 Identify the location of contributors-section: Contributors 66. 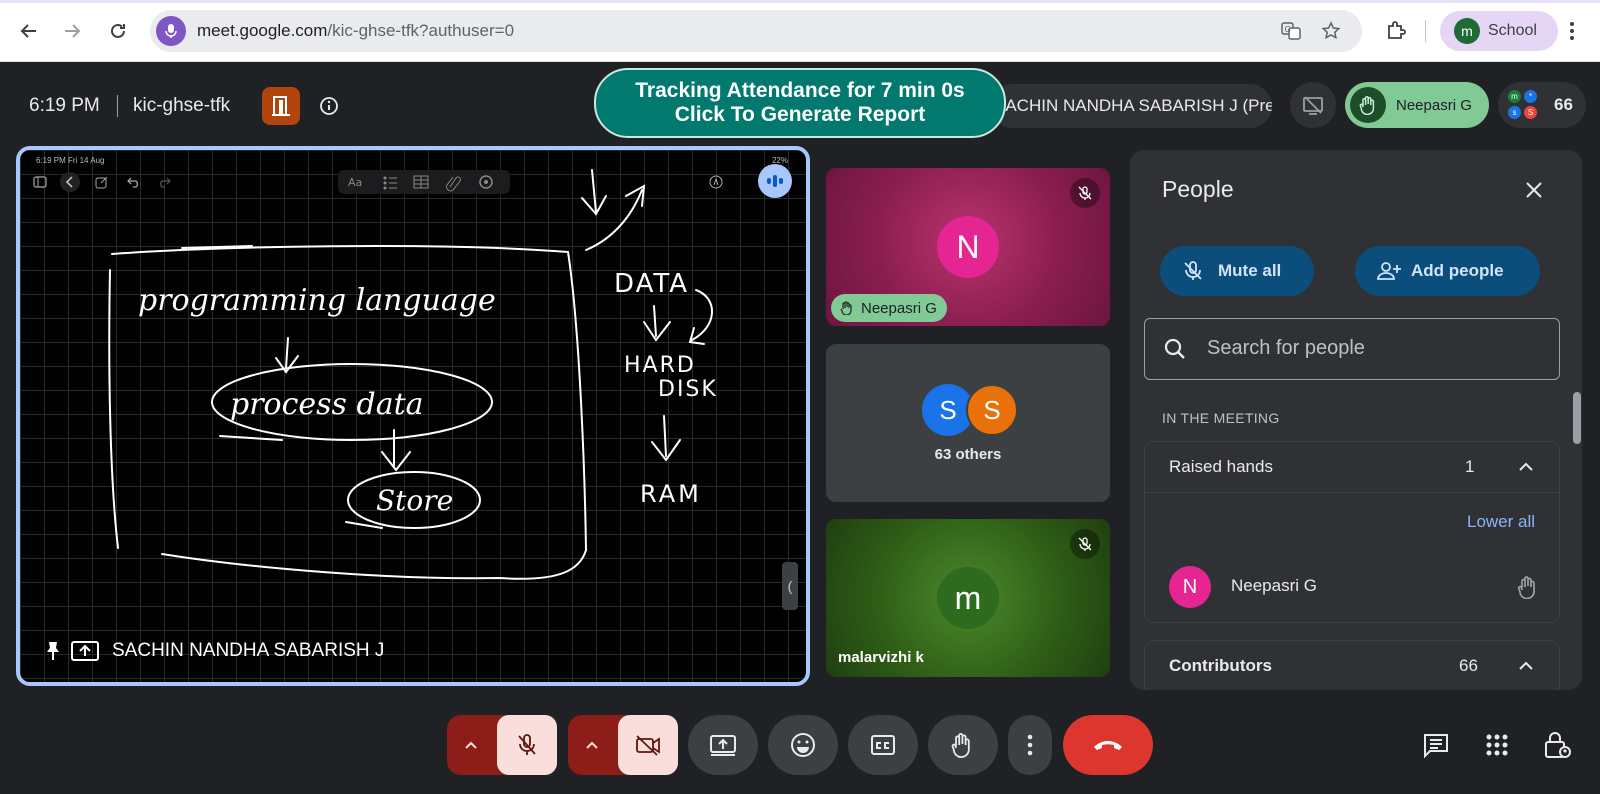
(1352, 665).